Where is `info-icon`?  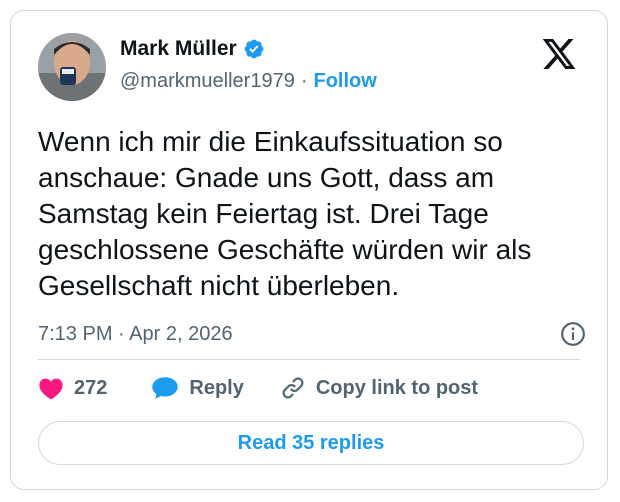
info-icon is located at coordinates (573, 334).